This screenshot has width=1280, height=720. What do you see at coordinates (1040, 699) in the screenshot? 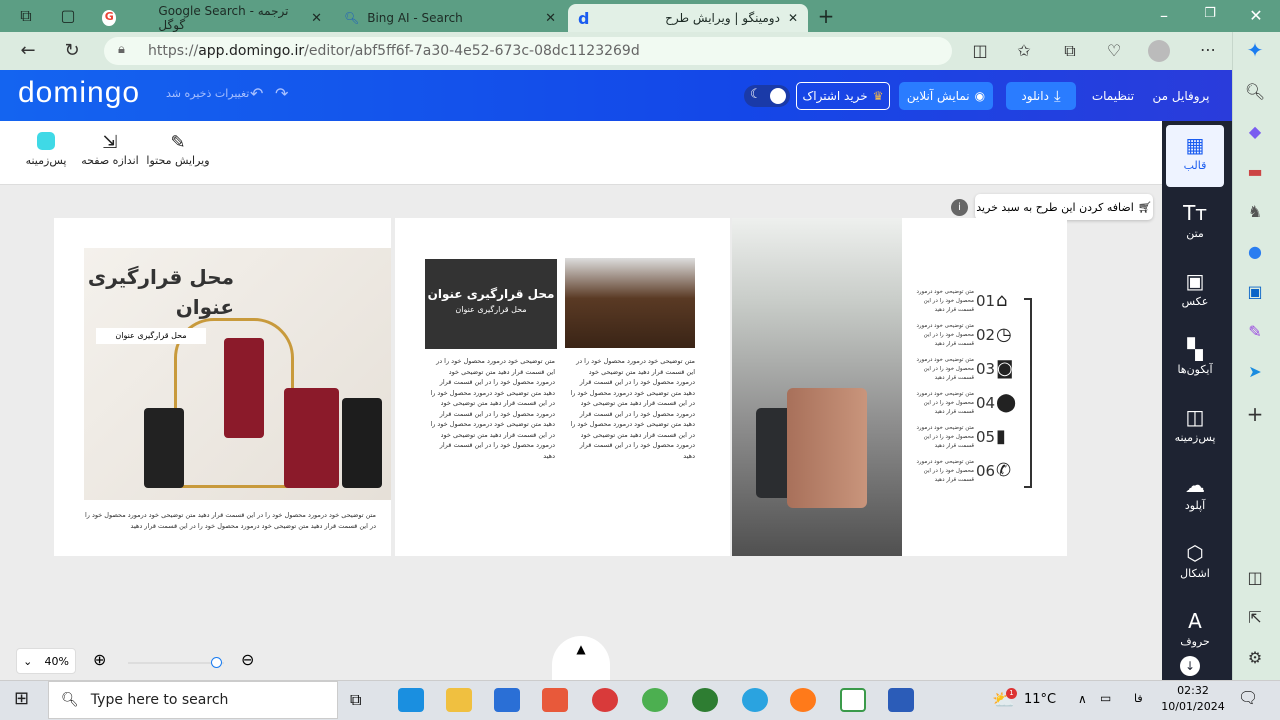
I see `temperature: 11°C` at bounding box center [1040, 699].